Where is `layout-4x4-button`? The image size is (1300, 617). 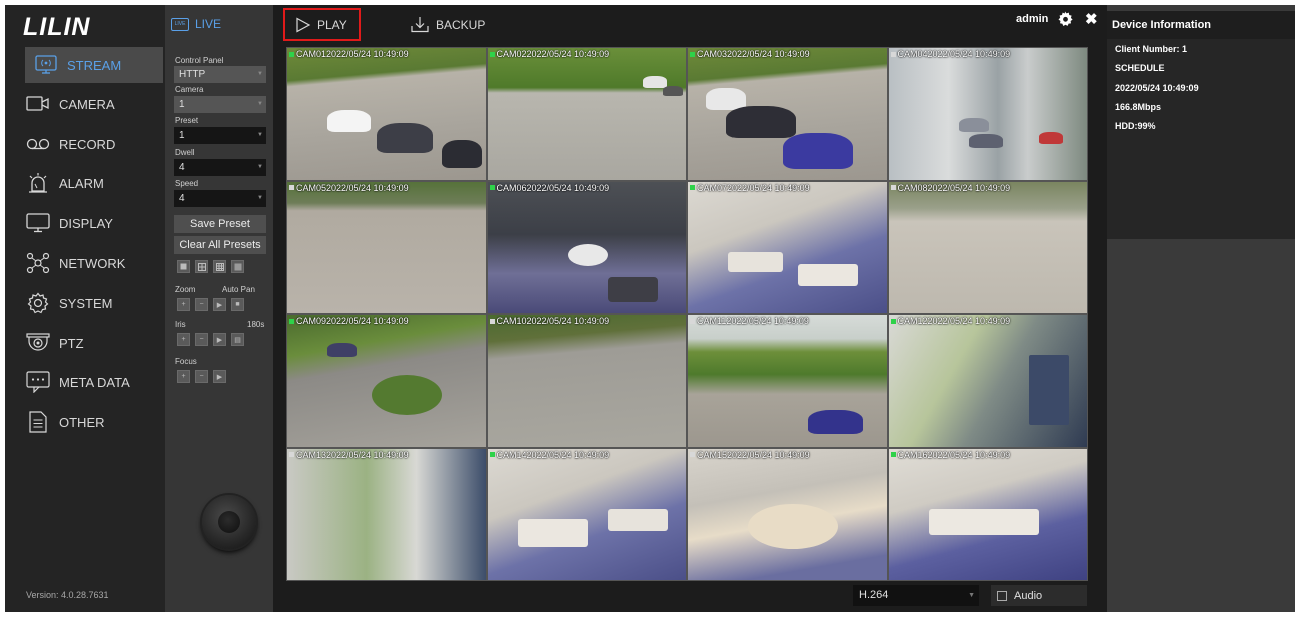 layout-4x4-button is located at coordinates (237, 266).